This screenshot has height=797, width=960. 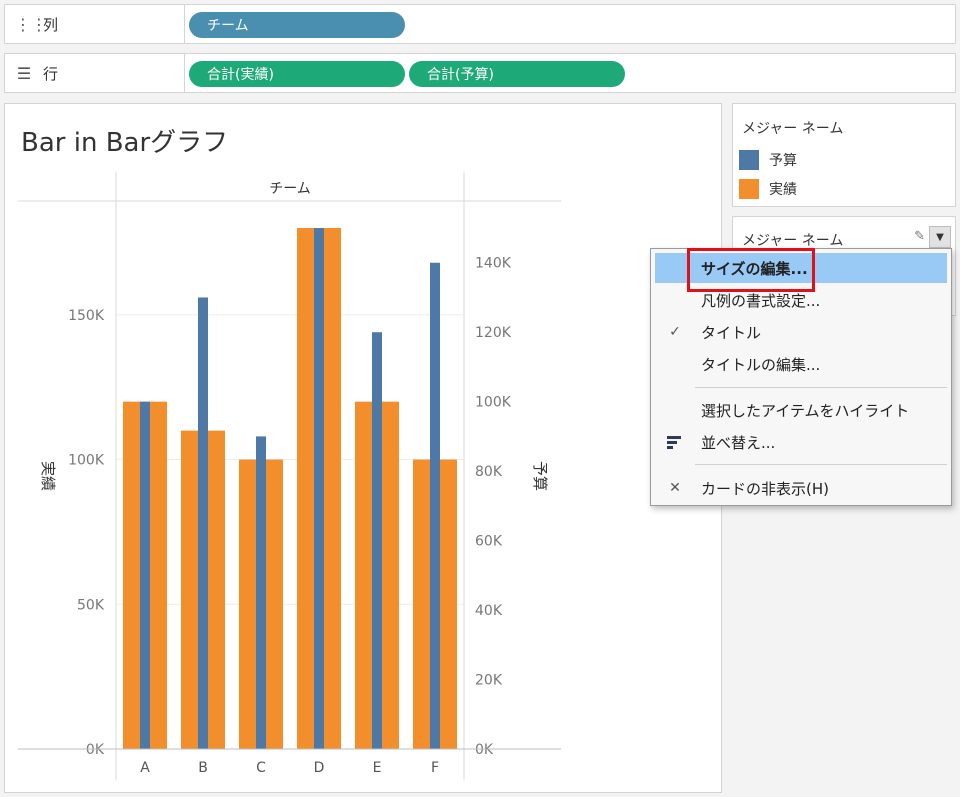 I want to click on card-menu-dropdown-button: ▼, so click(x=940, y=237).